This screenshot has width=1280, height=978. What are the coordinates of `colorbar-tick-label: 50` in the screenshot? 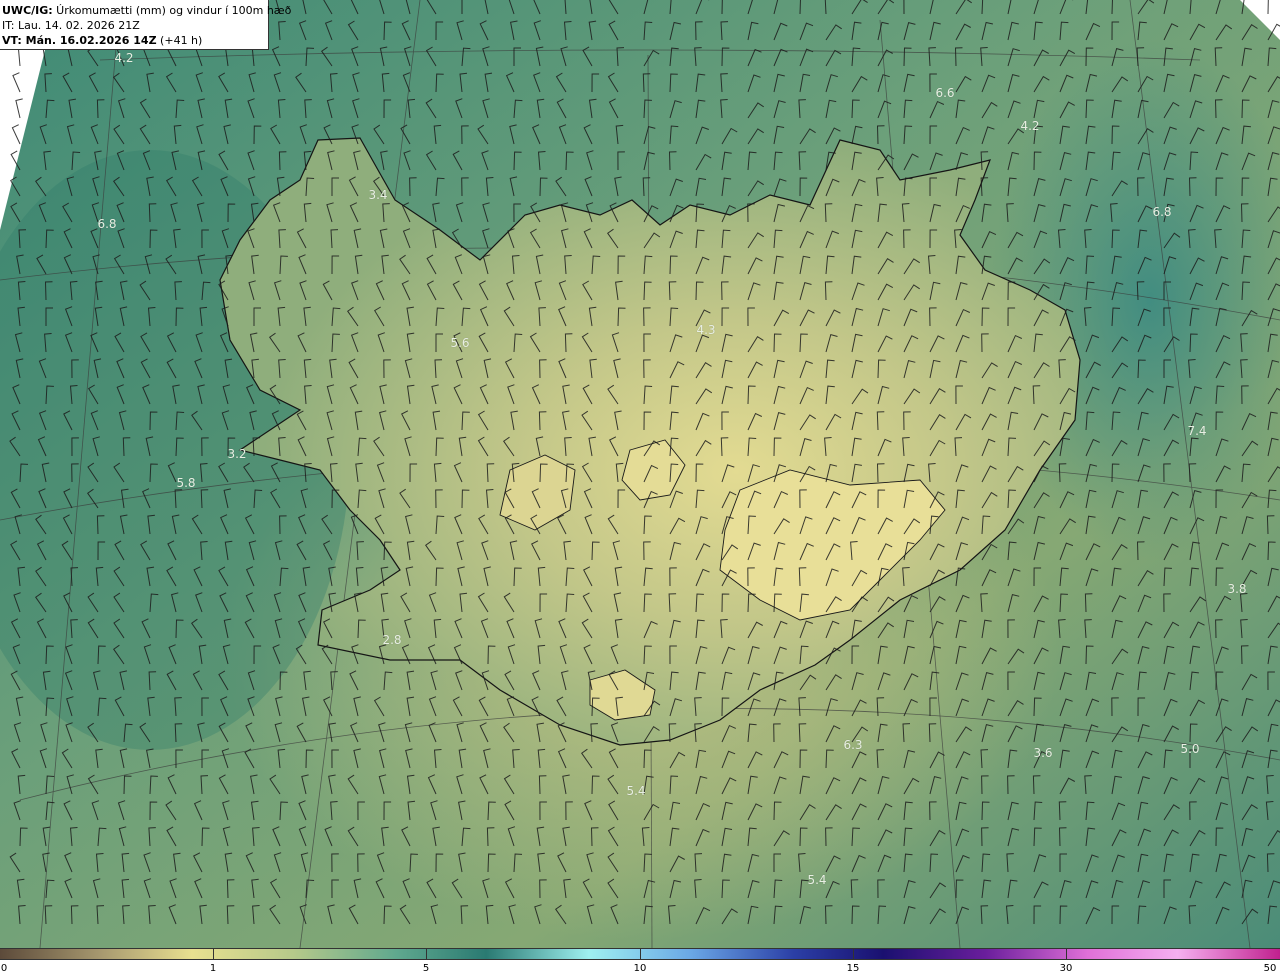 It's located at (1270, 968).